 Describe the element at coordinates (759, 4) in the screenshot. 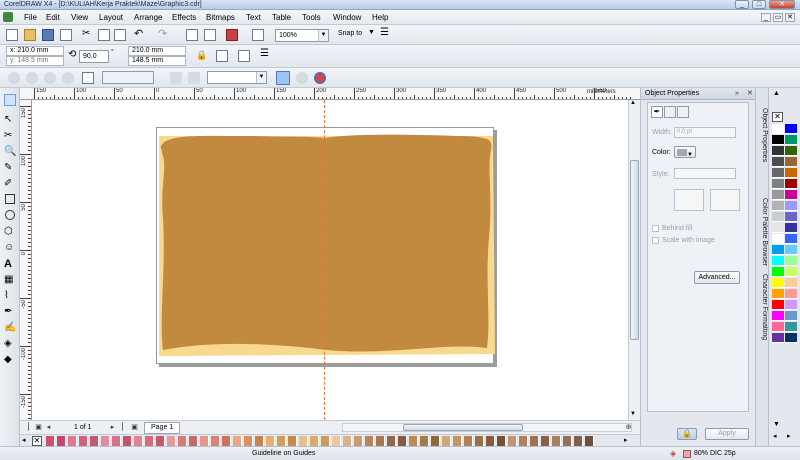

I see `maximize-button: □` at that location.